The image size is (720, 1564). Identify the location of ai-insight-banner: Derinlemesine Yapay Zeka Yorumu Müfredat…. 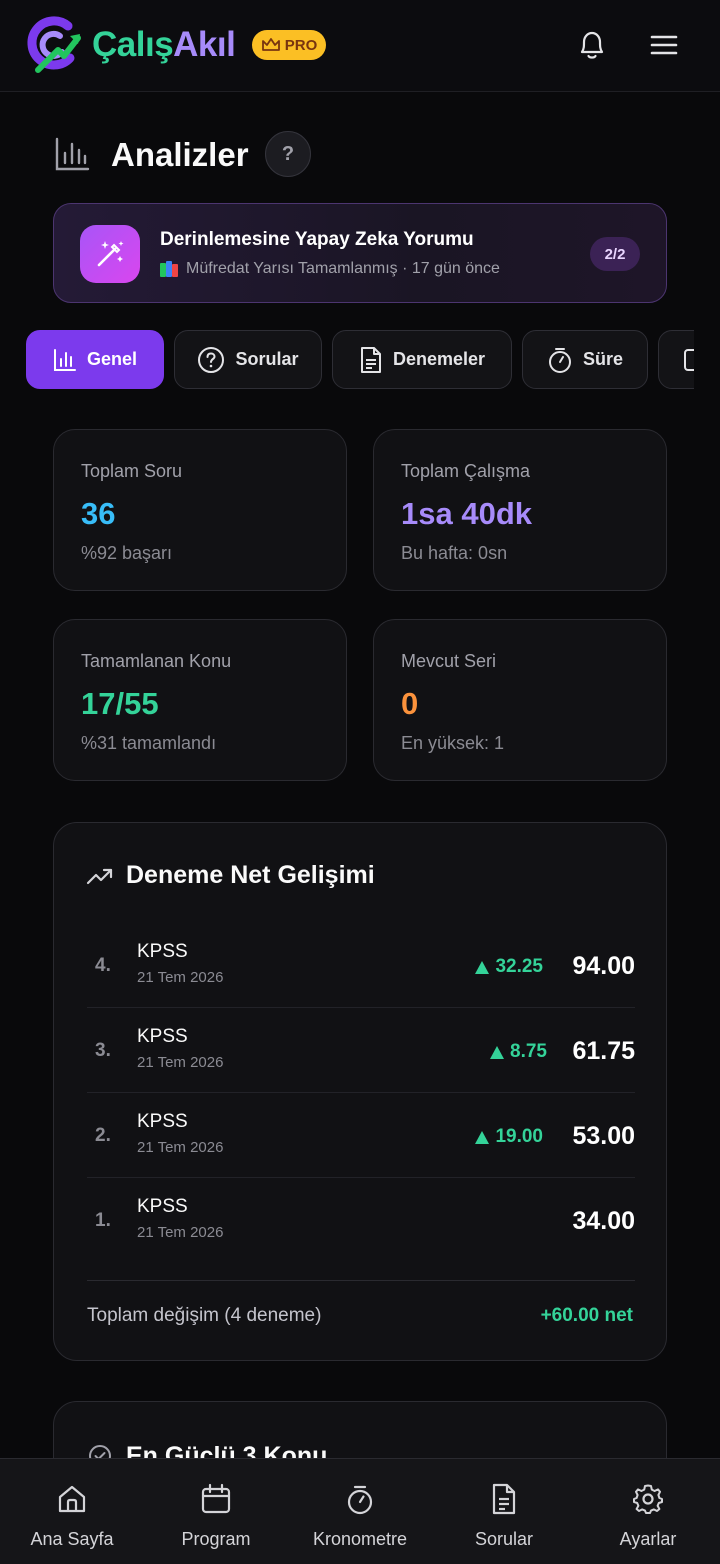
(360, 253).